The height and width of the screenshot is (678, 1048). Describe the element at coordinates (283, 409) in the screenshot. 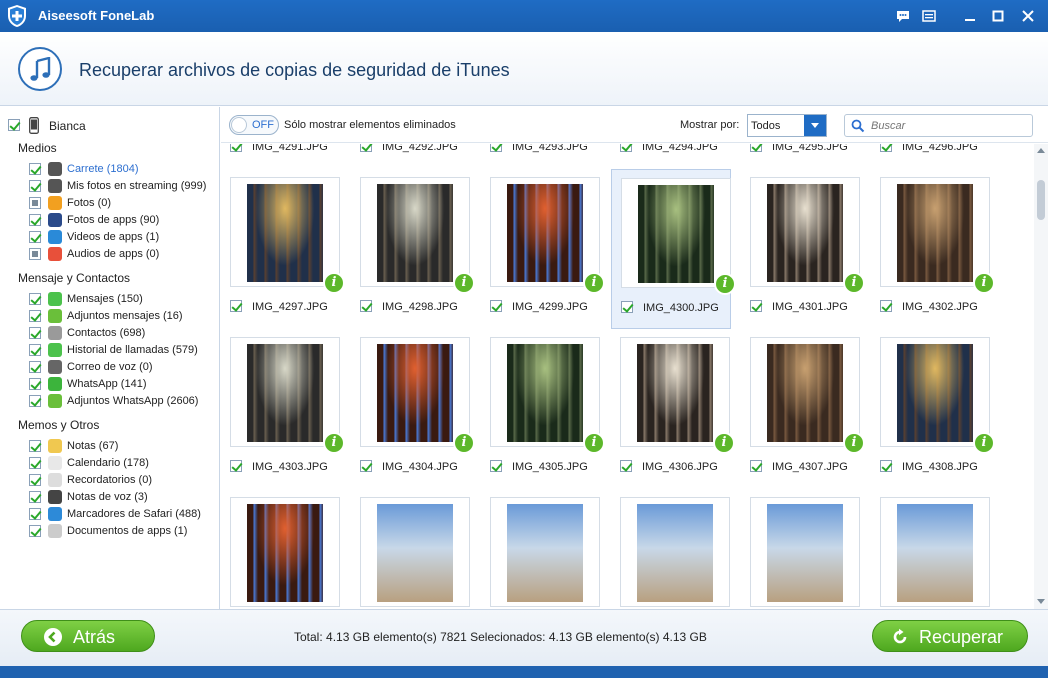

I see `photo-cell: i IMG_4303.JPG` at that location.